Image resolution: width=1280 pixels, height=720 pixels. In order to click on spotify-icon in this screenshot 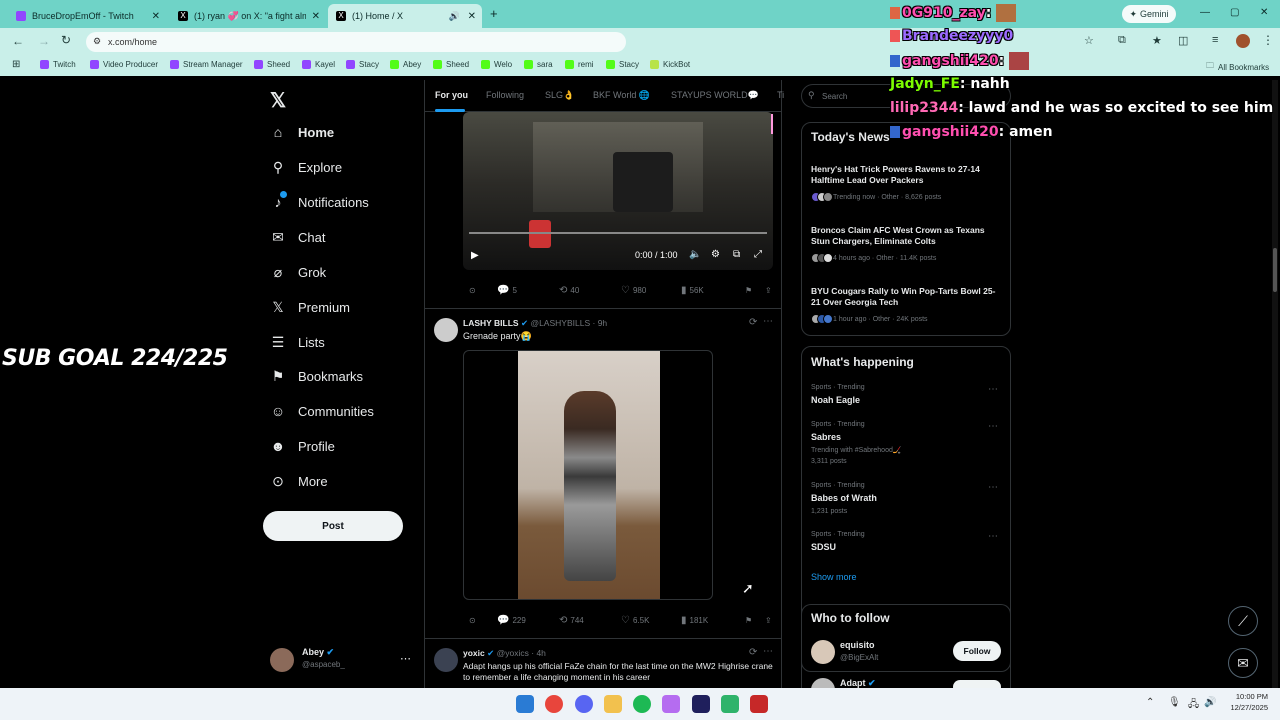, I will do `click(642, 704)`.